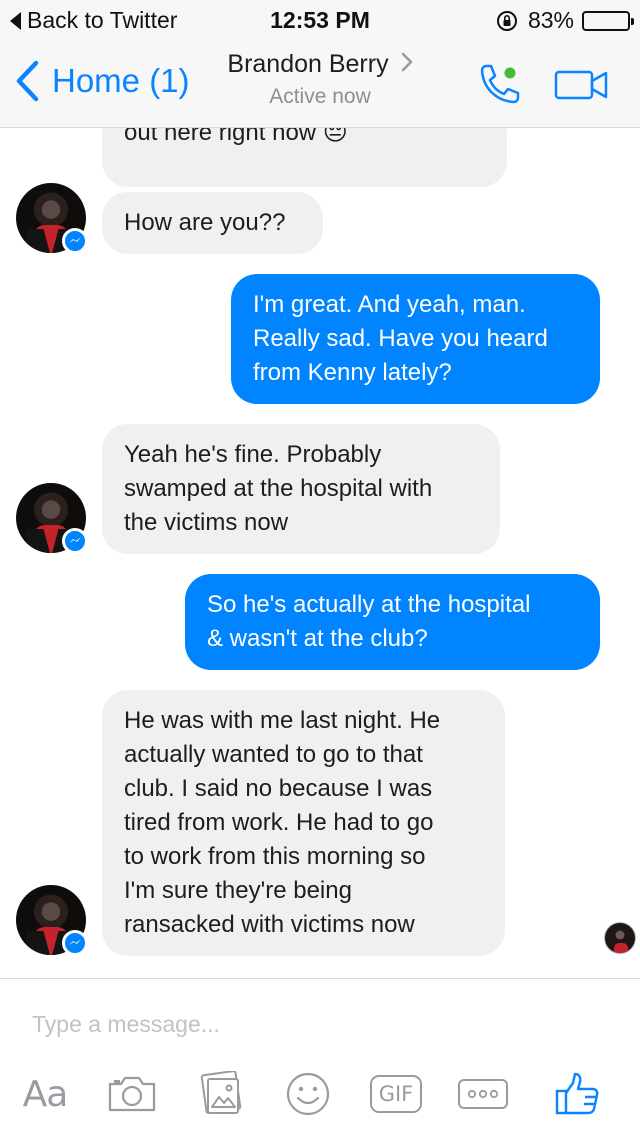 The width and height of the screenshot is (640, 1136). I want to click on text-format-button: Aa, so click(45, 1094).